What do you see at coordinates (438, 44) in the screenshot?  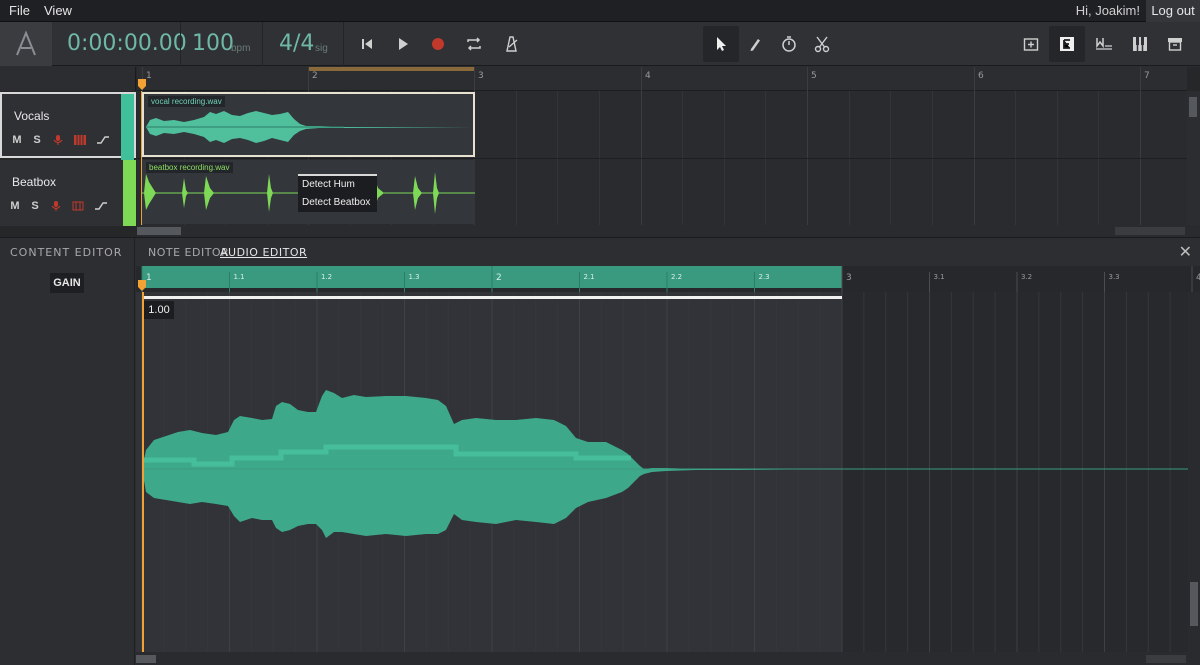 I see `record-icon` at bounding box center [438, 44].